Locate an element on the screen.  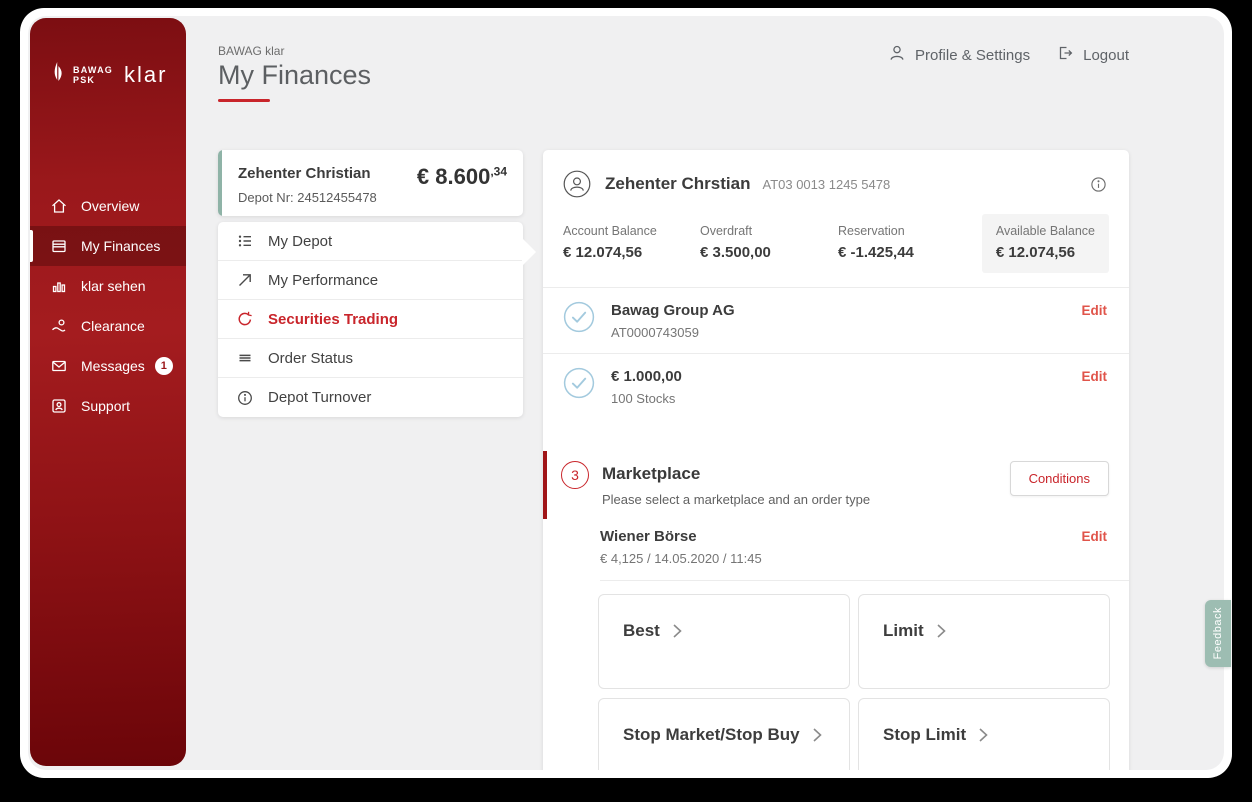
sidebar-item-label: Clearance is located at coordinates (113, 326).